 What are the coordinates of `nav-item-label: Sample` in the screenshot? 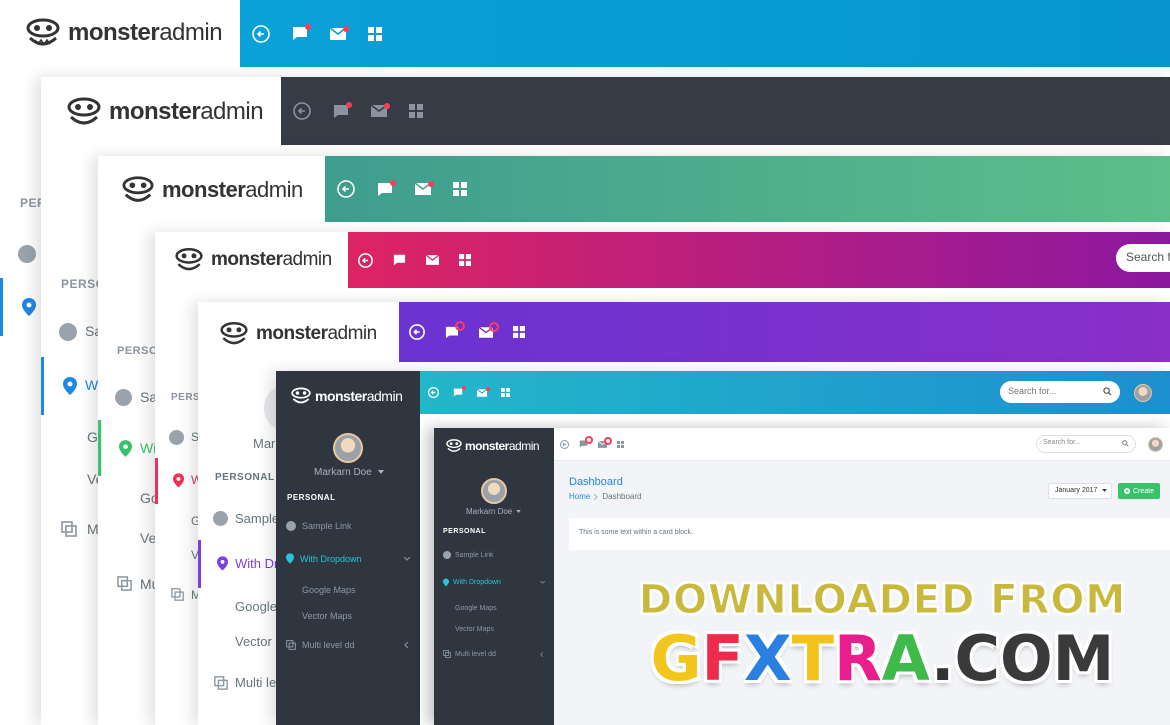 It's located at (257, 518).